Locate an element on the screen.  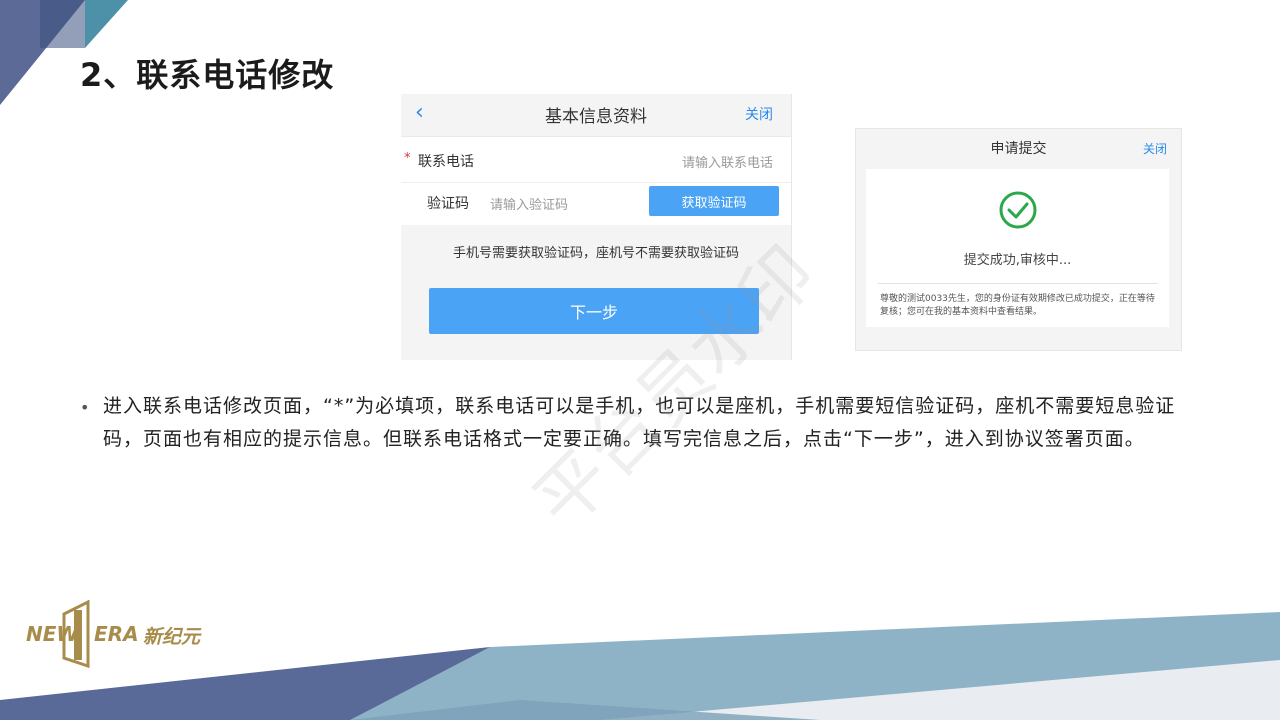
page-title: 2、联系电话修改 is located at coordinates (207, 75).